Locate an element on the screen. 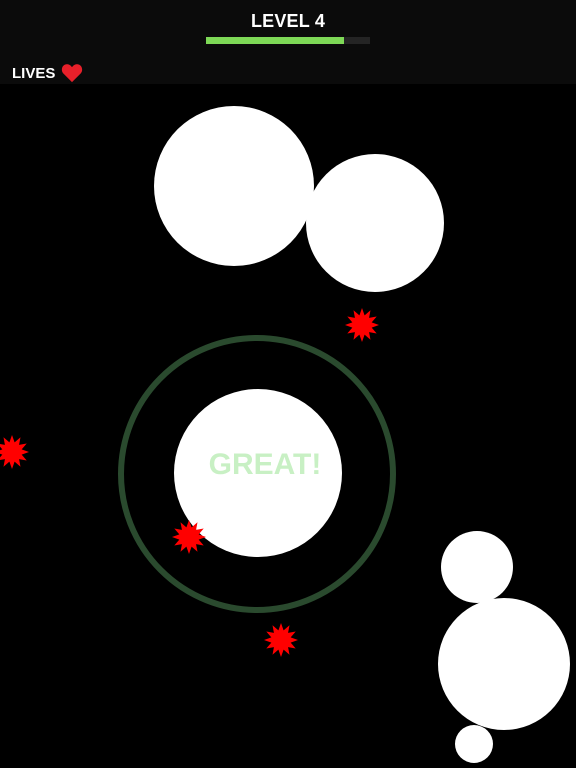 The height and width of the screenshot is (768, 576). feedback-text: GREAT! is located at coordinates (265, 464).